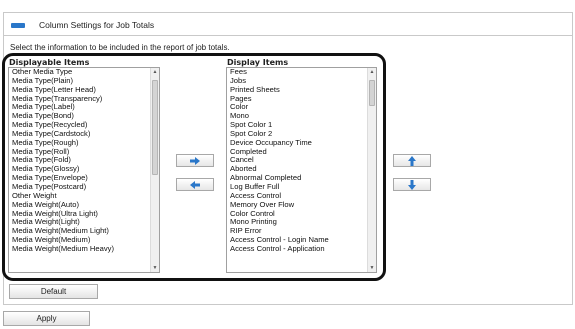 The width and height of the screenshot is (575, 329). What do you see at coordinates (303, 72) in the screenshot?
I see `list-item: Fees` at bounding box center [303, 72].